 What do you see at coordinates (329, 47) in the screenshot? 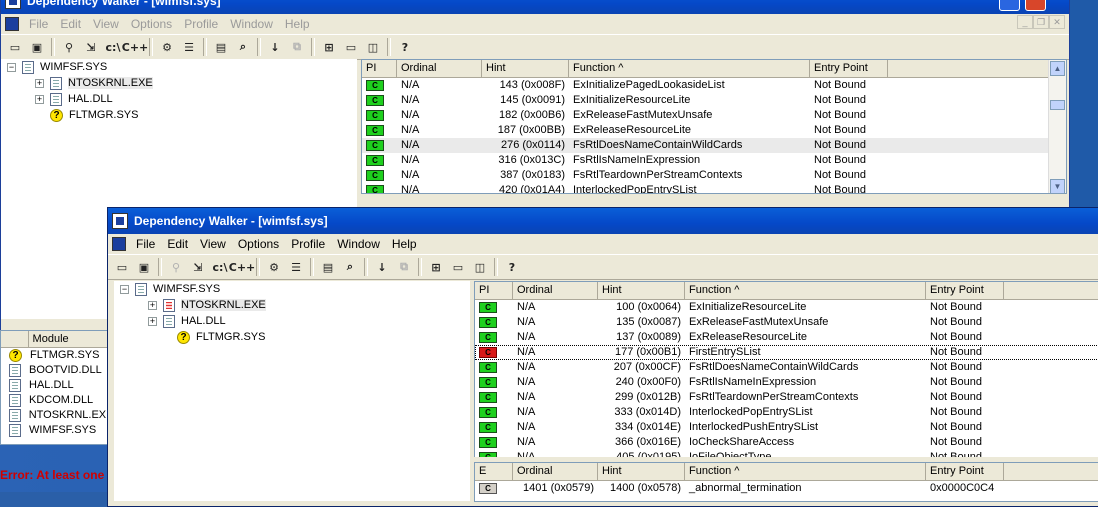
I see `configure-icon: ⊞` at bounding box center [329, 47].